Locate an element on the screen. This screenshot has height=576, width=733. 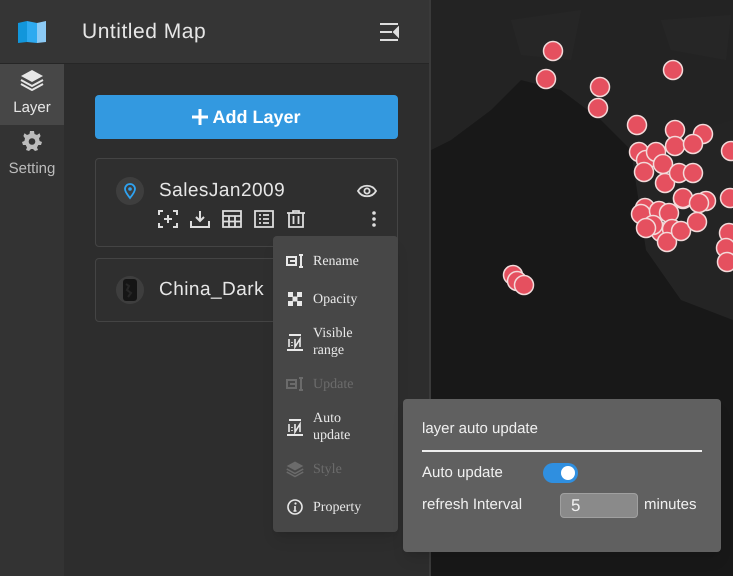
interval-label: refresh Interval is located at coordinates (473, 505).